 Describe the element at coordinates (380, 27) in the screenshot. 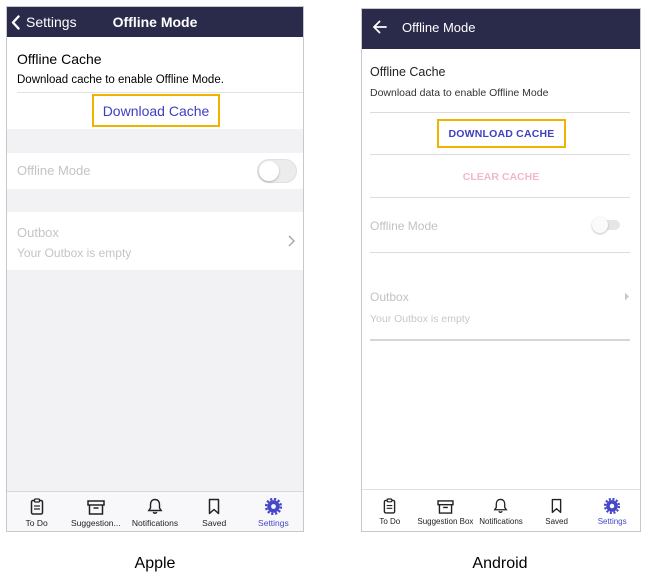

I see `arrow-left-icon` at that location.